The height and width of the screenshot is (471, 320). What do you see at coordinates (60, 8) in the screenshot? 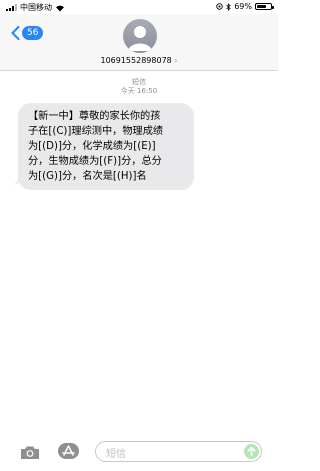
I see `wifi-icon` at bounding box center [60, 8].